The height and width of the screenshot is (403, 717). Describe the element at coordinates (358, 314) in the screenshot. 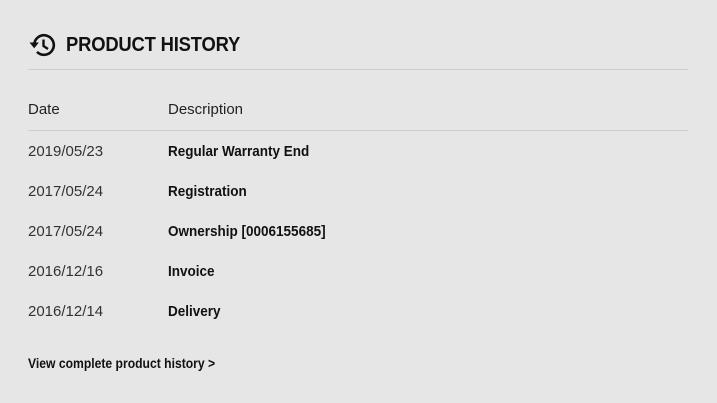

I see `table-row: 2016/12/14 Delivery` at that location.